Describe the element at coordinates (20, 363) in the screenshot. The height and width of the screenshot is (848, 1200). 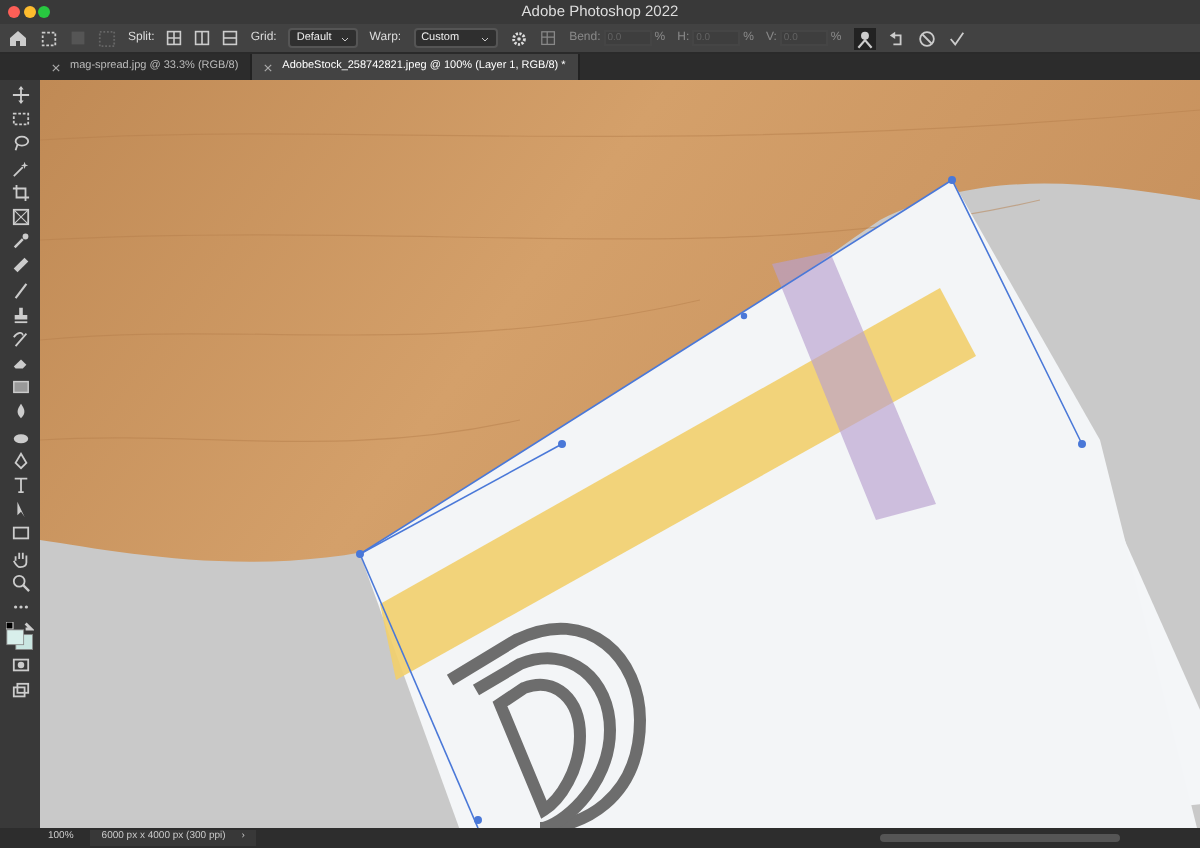
I see `eraser-icon` at that location.